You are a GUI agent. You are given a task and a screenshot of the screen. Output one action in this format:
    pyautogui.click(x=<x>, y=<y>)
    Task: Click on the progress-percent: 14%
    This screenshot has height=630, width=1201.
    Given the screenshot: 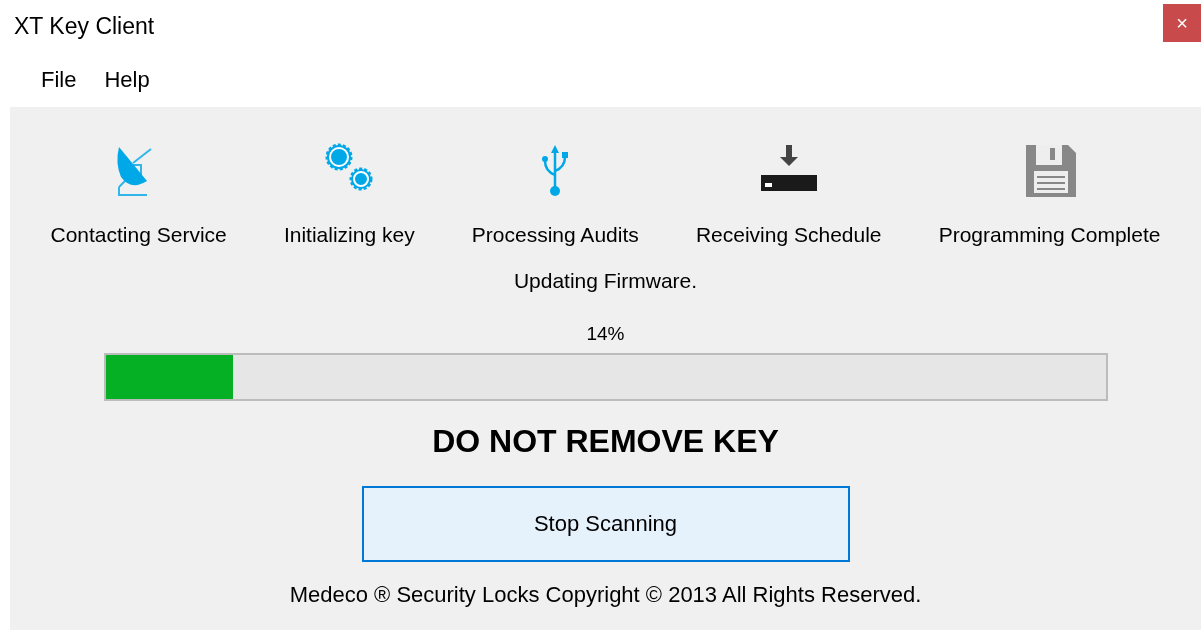 What is the action you would take?
    pyautogui.click(x=605, y=334)
    